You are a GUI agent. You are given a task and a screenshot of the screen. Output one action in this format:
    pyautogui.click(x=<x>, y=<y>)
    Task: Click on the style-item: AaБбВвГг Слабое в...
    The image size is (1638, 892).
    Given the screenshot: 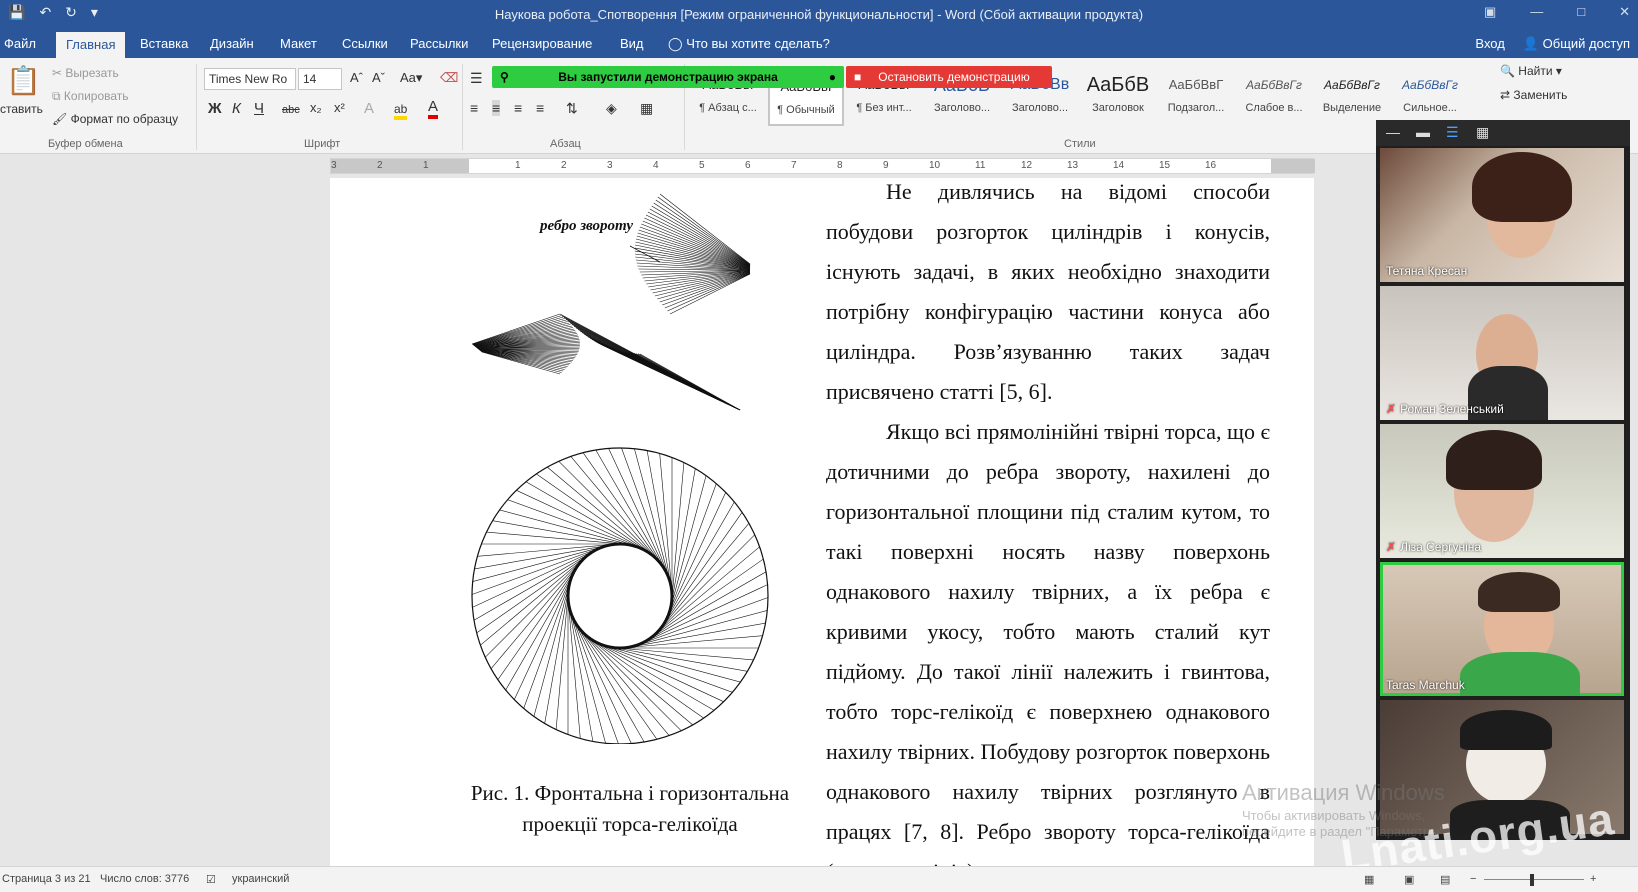 What is the action you would take?
    pyautogui.click(x=1274, y=97)
    